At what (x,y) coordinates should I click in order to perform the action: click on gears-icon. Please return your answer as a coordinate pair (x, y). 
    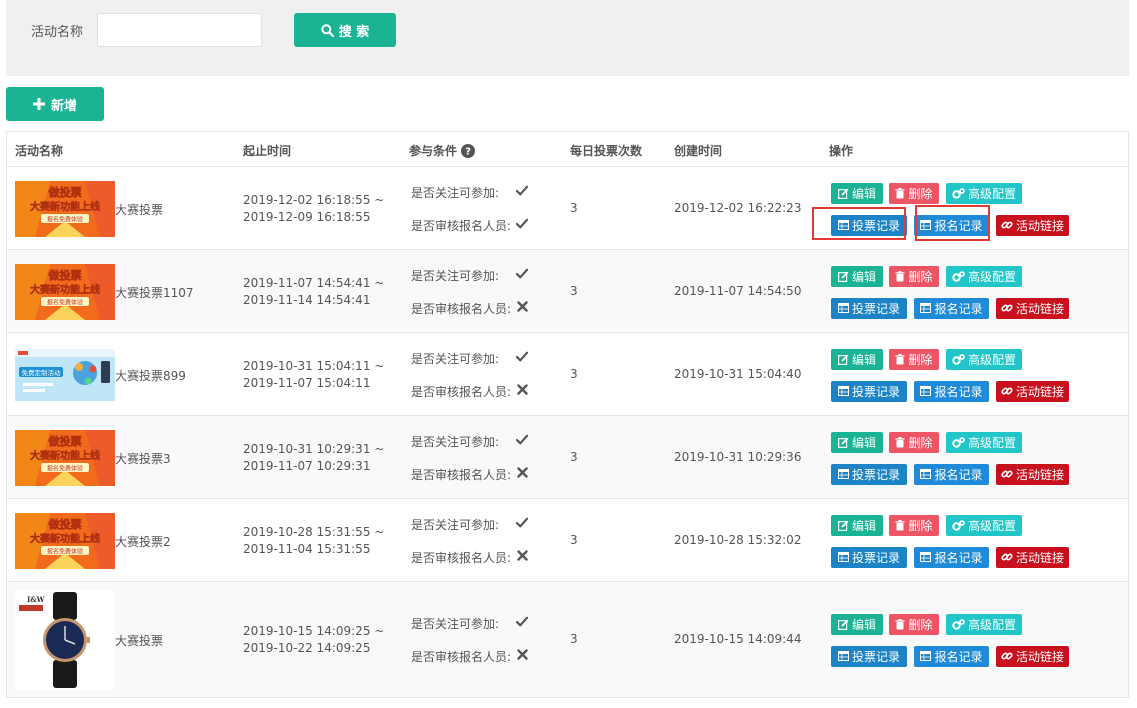
    Looking at the image, I should click on (958, 624).